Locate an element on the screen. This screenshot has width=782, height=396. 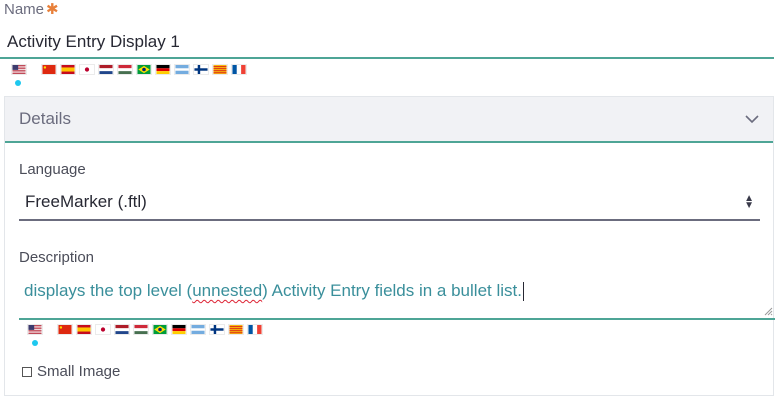
small-image-option: Small Image is located at coordinates (71, 371).